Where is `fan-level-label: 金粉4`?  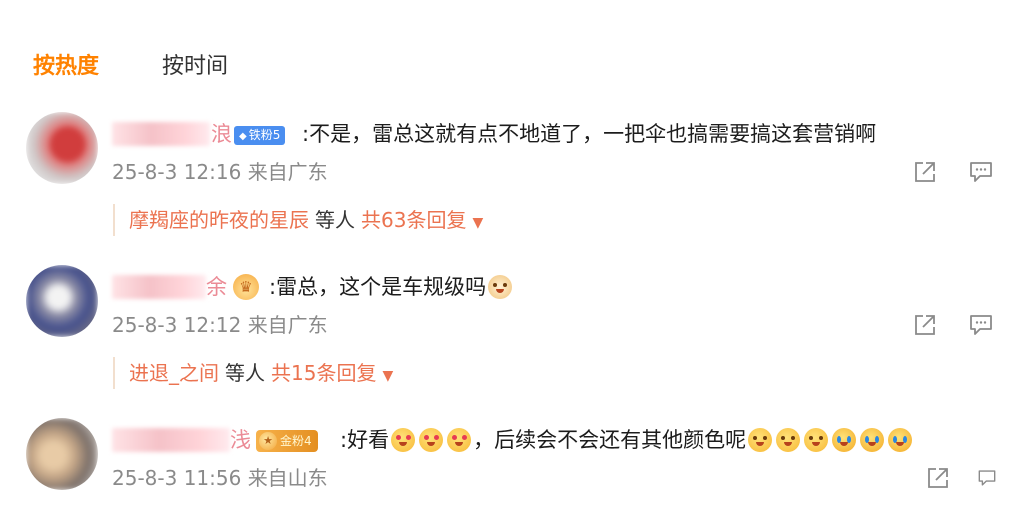
fan-level-label: 金粉4 is located at coordinates (296, 441).